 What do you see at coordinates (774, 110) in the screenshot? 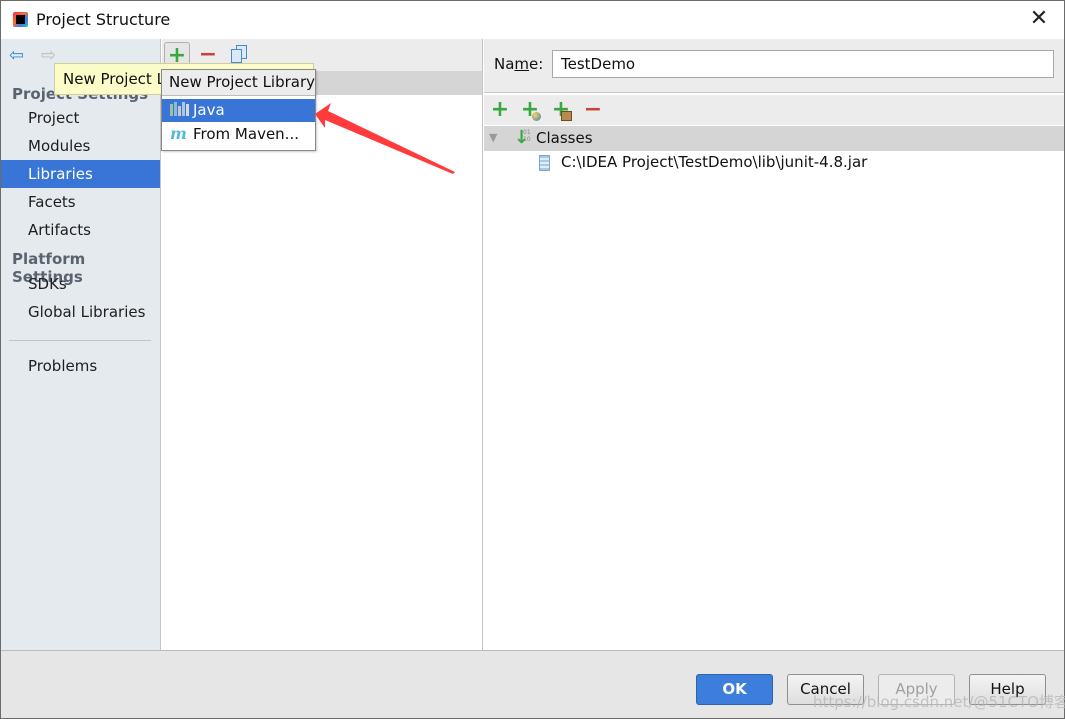
I see `library-roots-toolbar: + + + −` at bounding box center [774, 110].